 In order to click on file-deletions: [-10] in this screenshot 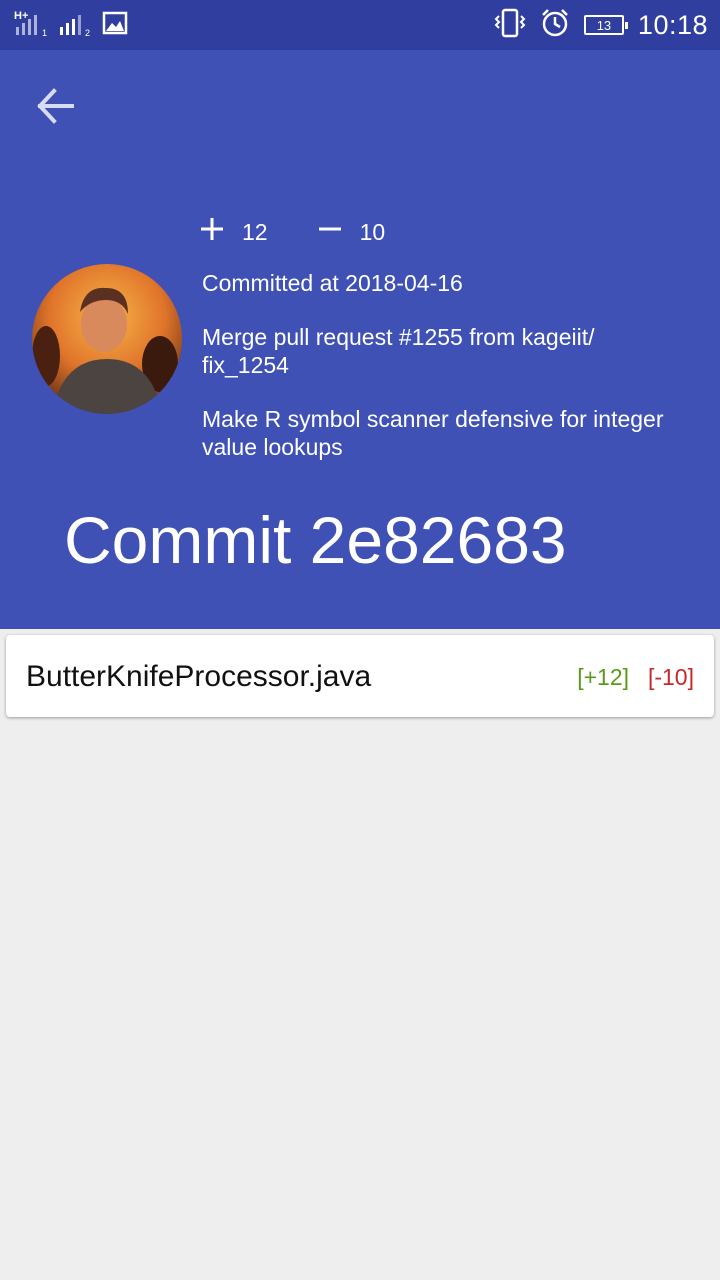, I will do `click(670, 677)`.